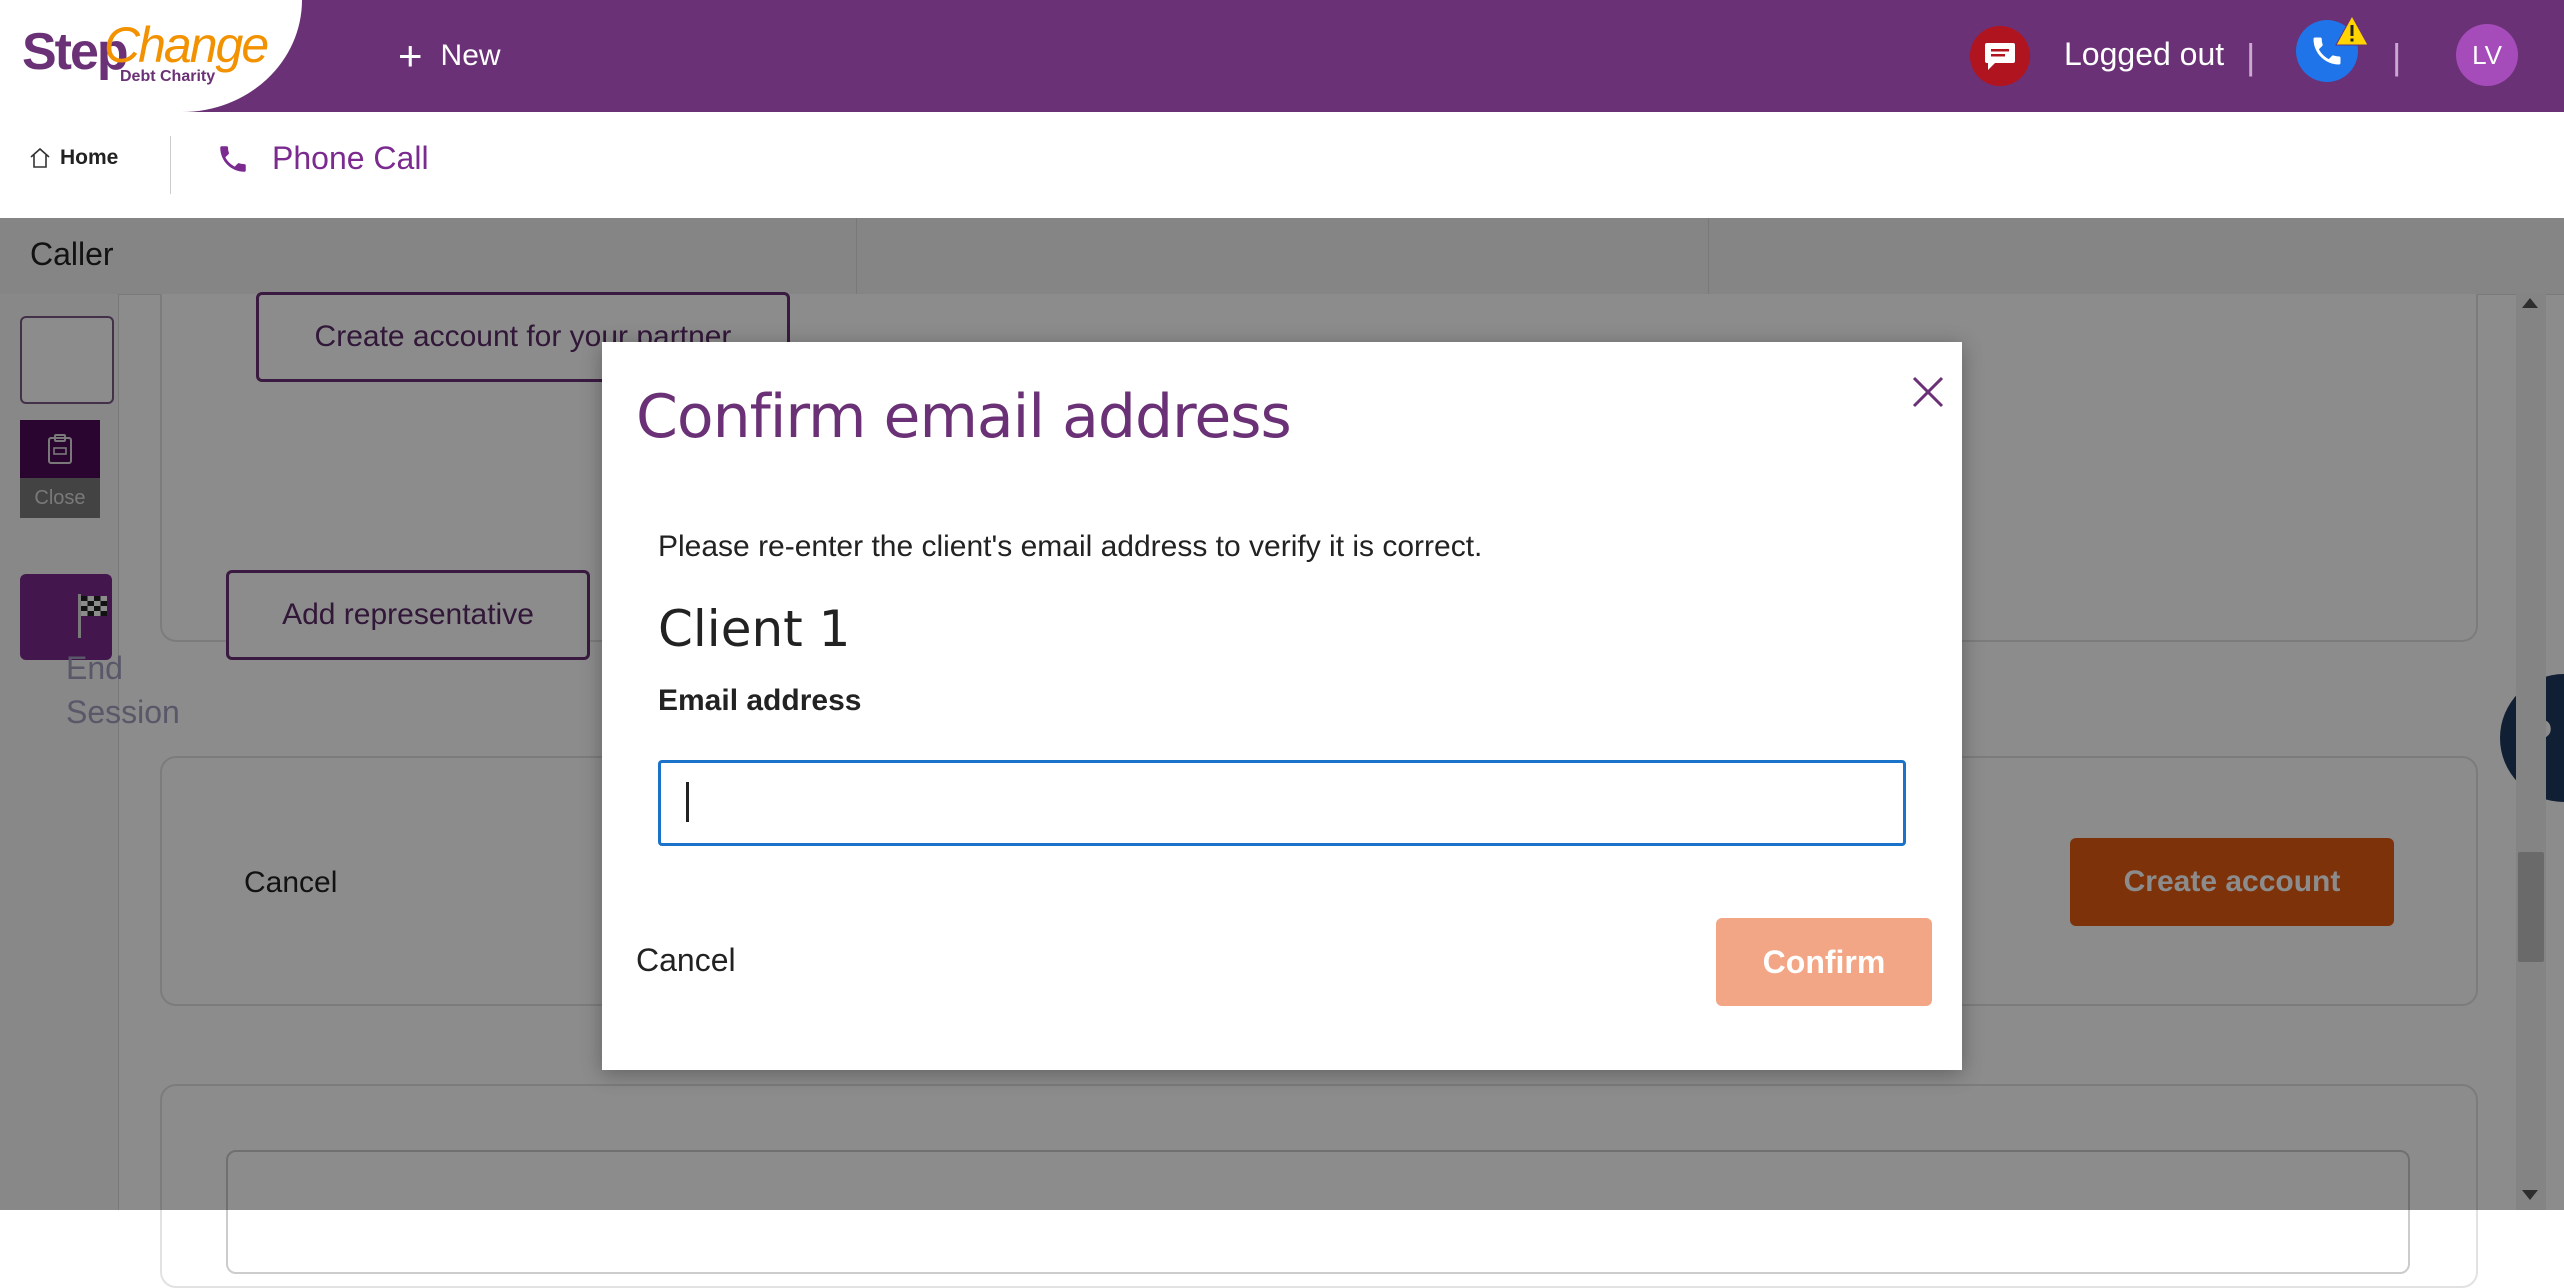  I want to click on user-avatar: LV, so click(2487, 55).